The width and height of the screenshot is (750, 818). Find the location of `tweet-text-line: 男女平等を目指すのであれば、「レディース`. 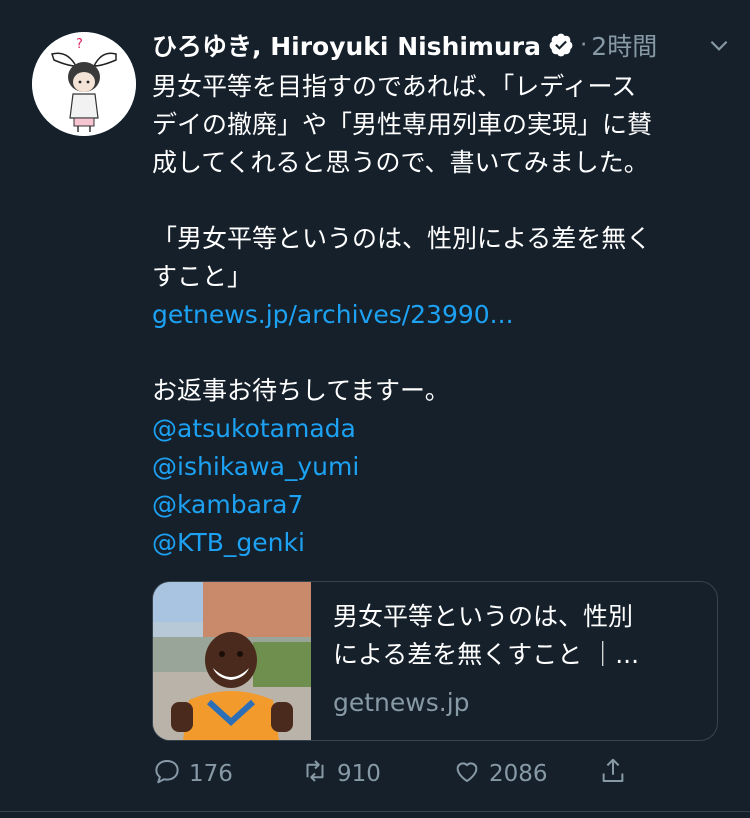

tweet-text-line: 男女平等を目指すのであれば、「レディース is located at coordinates (394, 86).